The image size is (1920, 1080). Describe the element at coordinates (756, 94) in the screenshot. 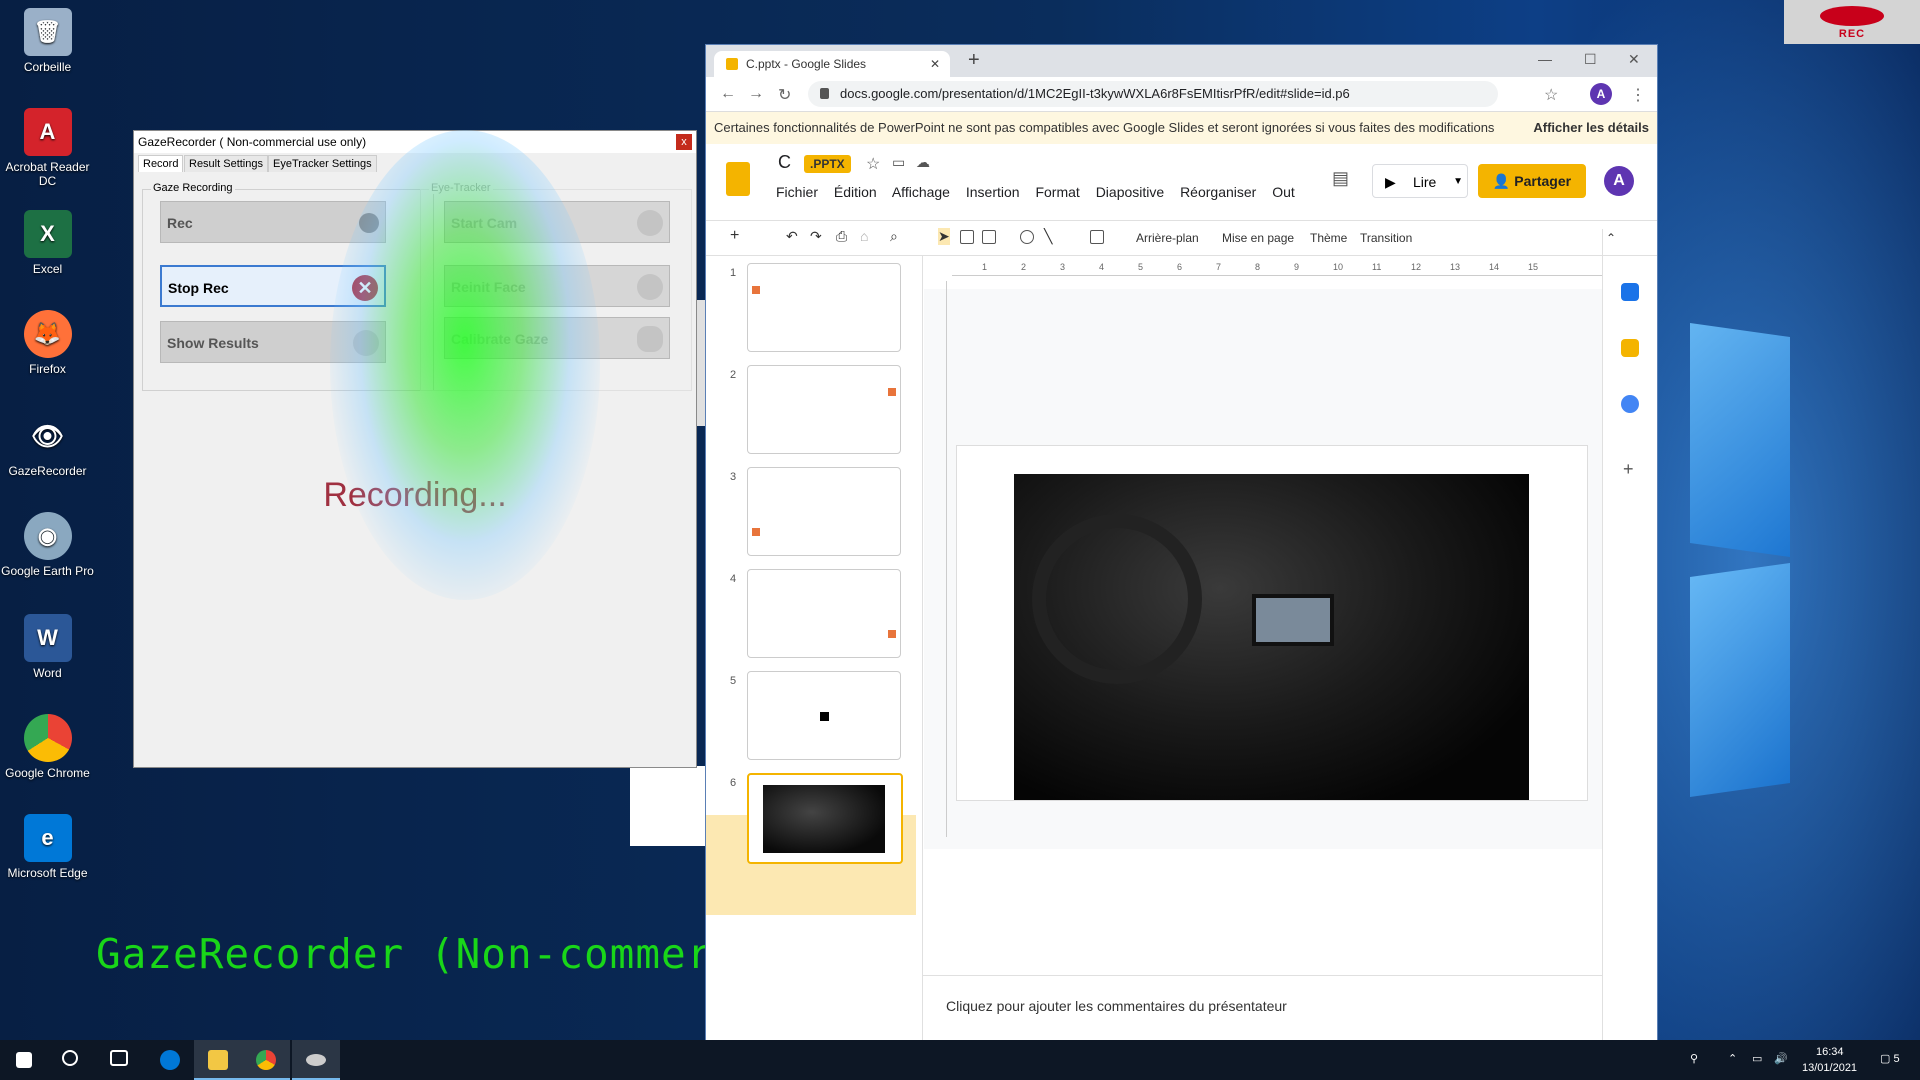

I see `forward-icon: →` at that location.